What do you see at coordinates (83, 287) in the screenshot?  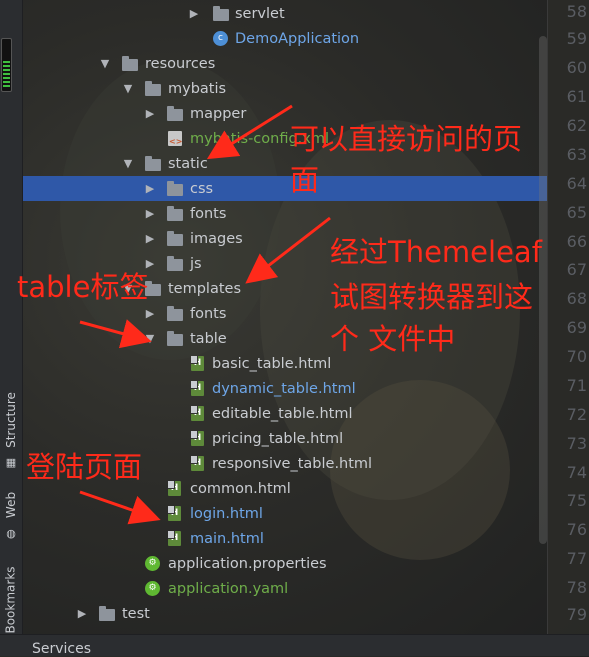 I see `annotation-table: table标签` at bounding box center [83, 287].